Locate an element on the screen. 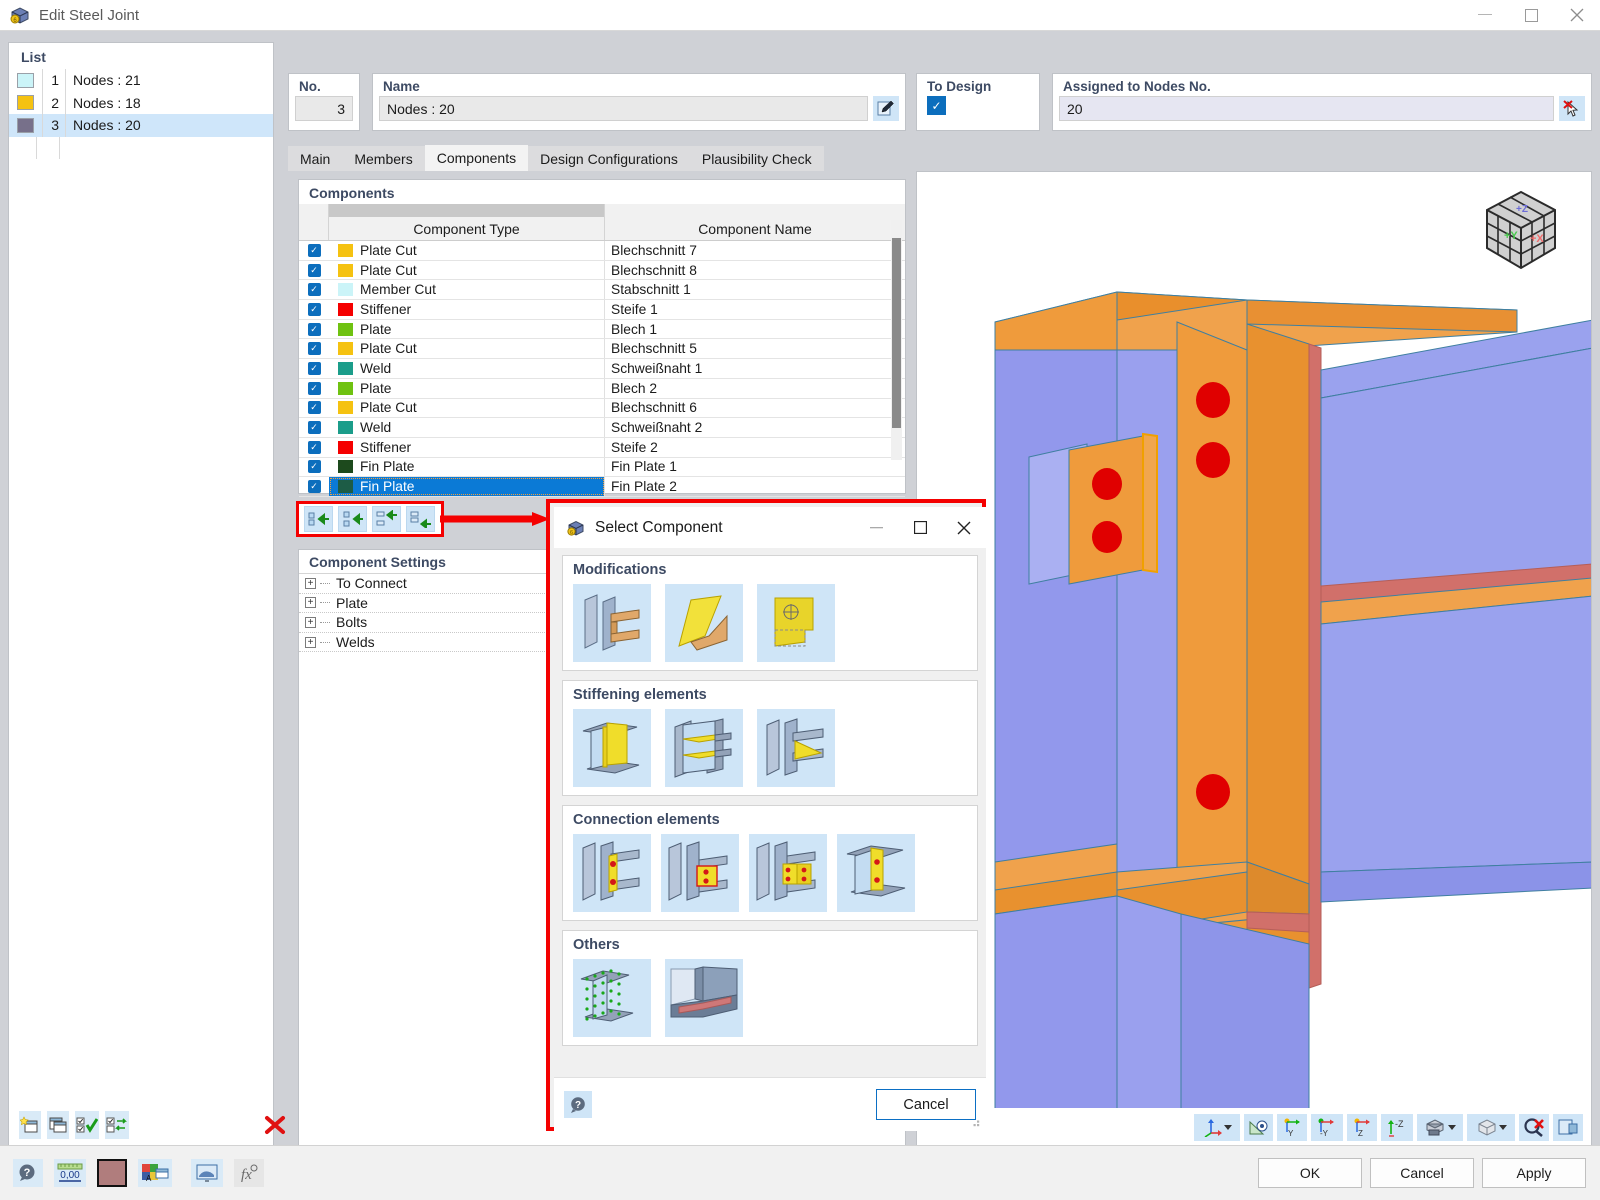 The width and height of the screenshot is (1600, 1200). move-down-component-button is located at coordinates (420, 519).